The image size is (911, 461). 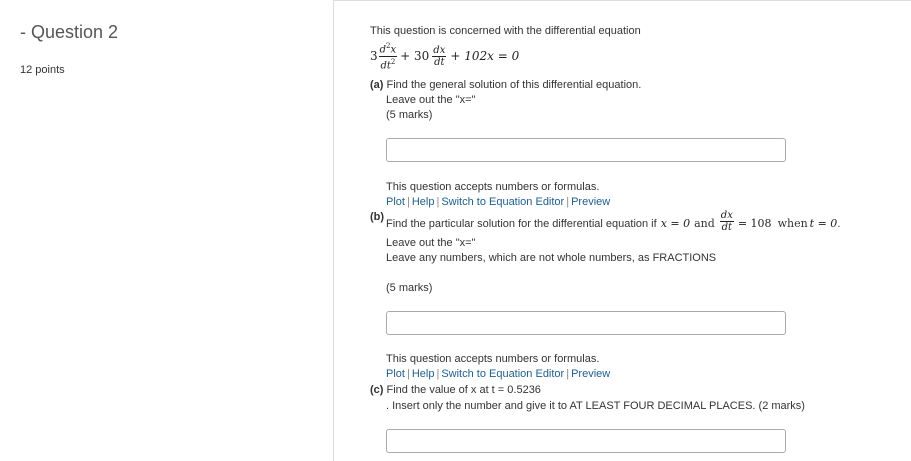 What do you see at coordinates (431, 243) in the screenshot?
I see `part-b-note1: Leave out the "x="` at bounding box center [431, 243].